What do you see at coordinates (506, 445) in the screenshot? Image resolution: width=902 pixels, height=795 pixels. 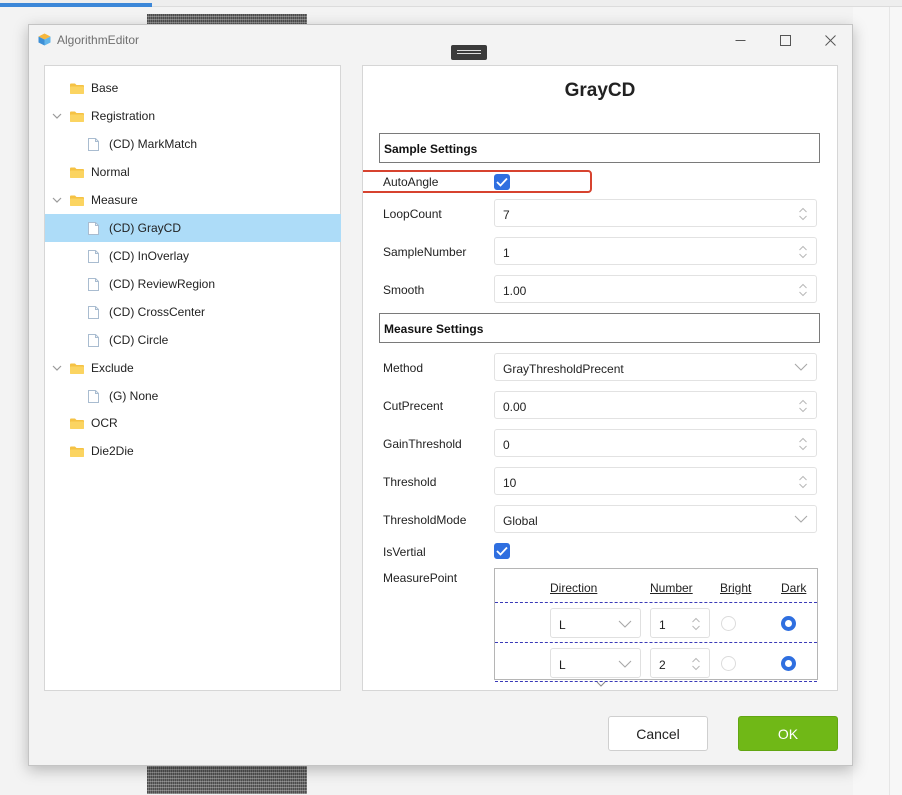 I see `field-value: 0` at bounding box center [506, 445].